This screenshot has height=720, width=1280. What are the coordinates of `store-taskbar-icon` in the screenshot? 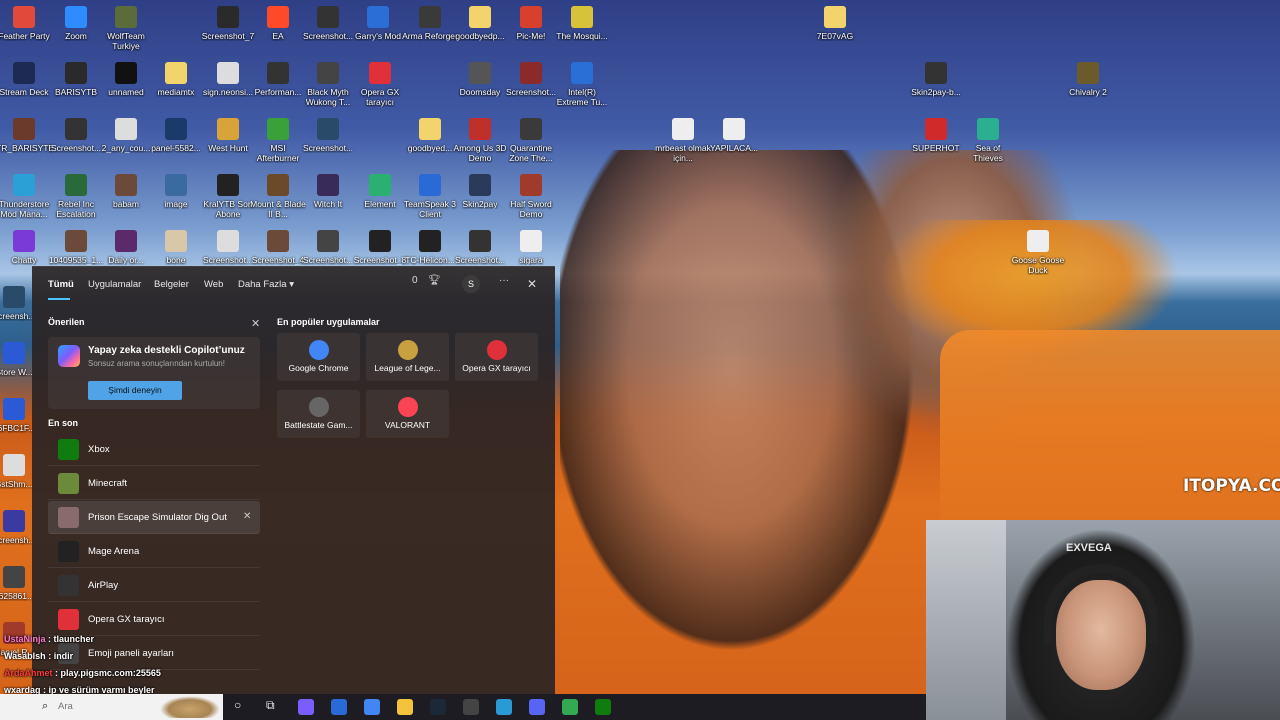 It's located at (339, 707).